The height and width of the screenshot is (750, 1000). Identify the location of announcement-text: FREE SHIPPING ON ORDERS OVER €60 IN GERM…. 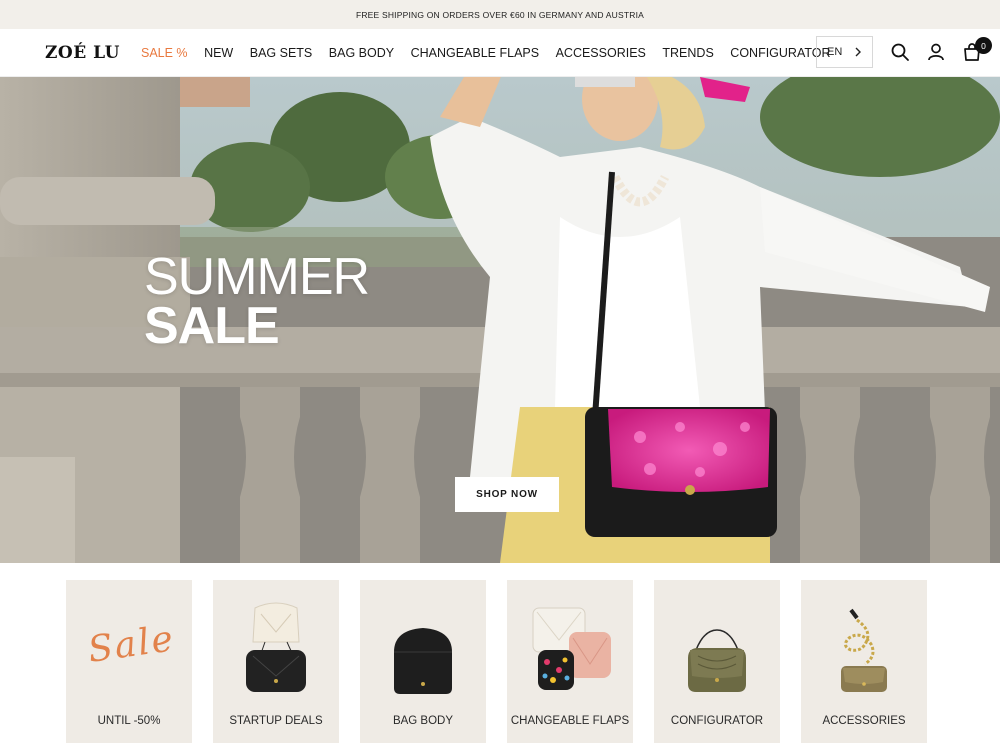
(500, 14).